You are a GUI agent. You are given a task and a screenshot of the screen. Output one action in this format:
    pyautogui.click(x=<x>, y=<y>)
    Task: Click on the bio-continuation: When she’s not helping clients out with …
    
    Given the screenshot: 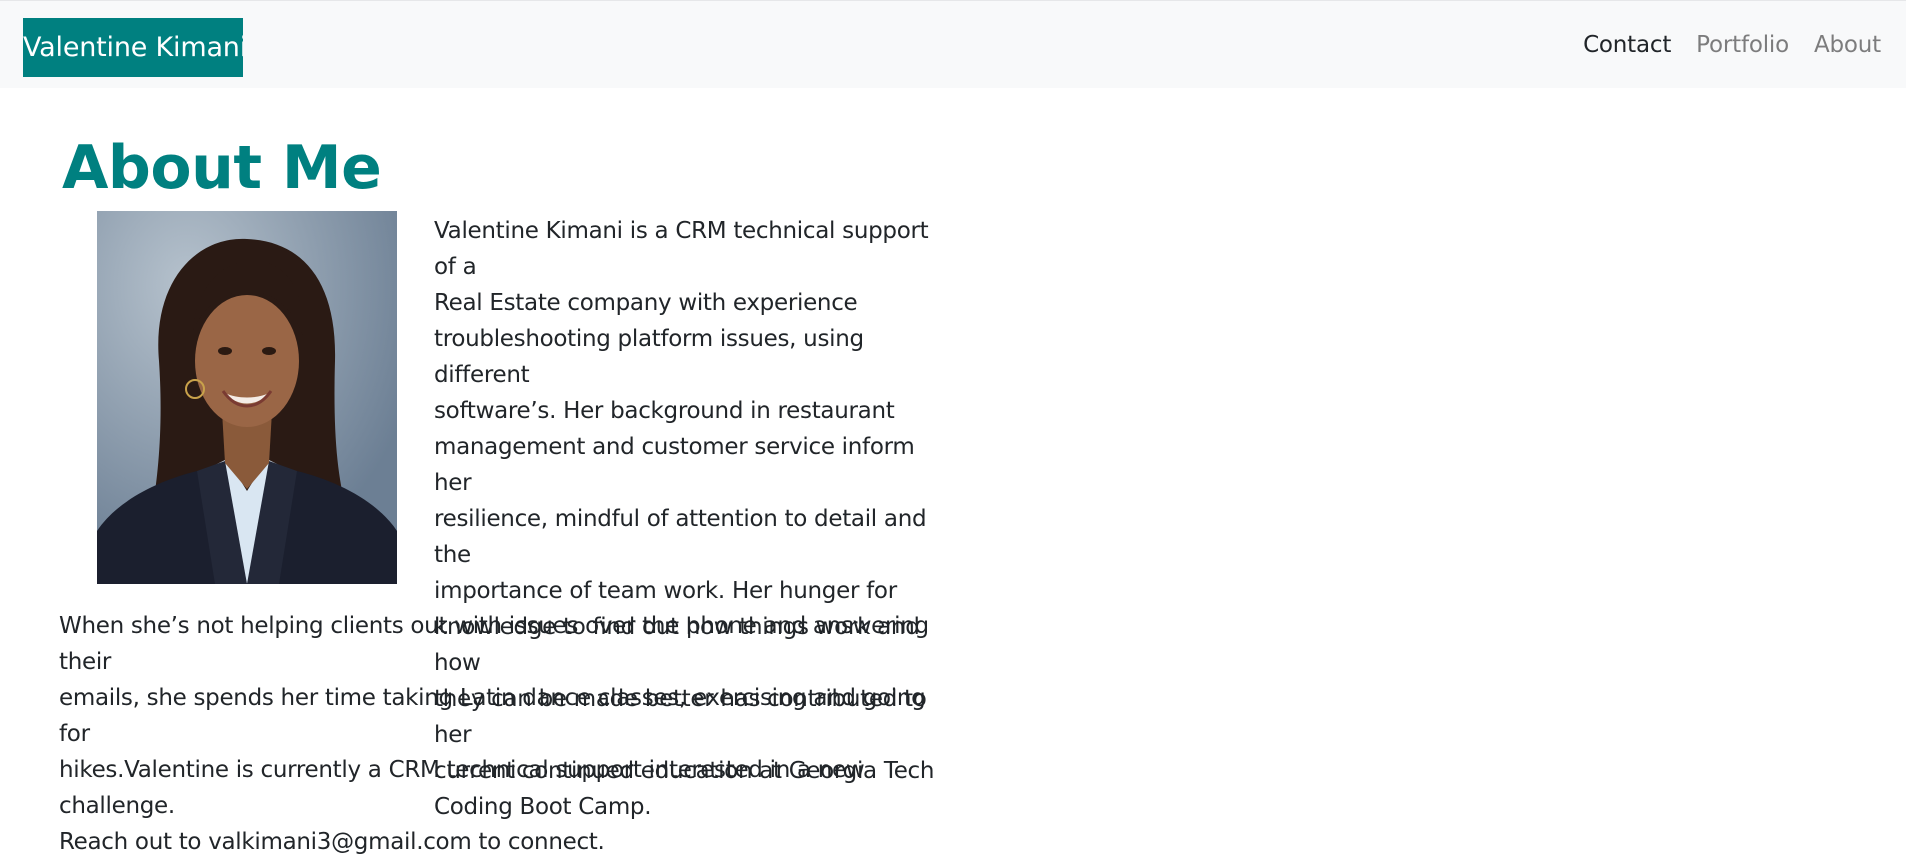 What is the action you would take?
    pyautogui.click(x=509, y=734)
    